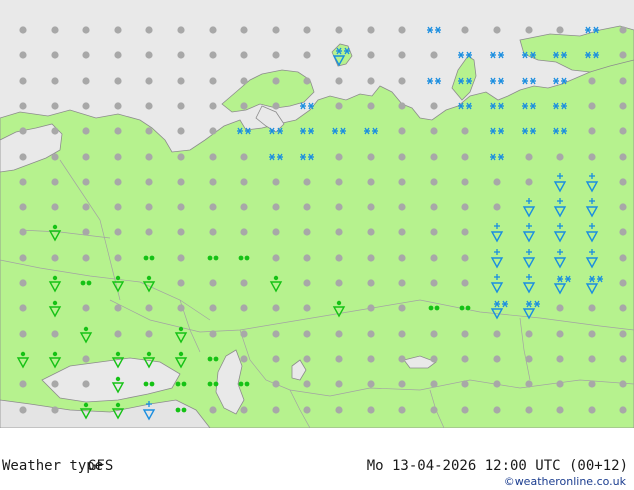  What do you see at coordinates (565, 481) in the screenshot?
I see `credit-link: ©weatheronline.co.uk` at bounding box center [565, 481].